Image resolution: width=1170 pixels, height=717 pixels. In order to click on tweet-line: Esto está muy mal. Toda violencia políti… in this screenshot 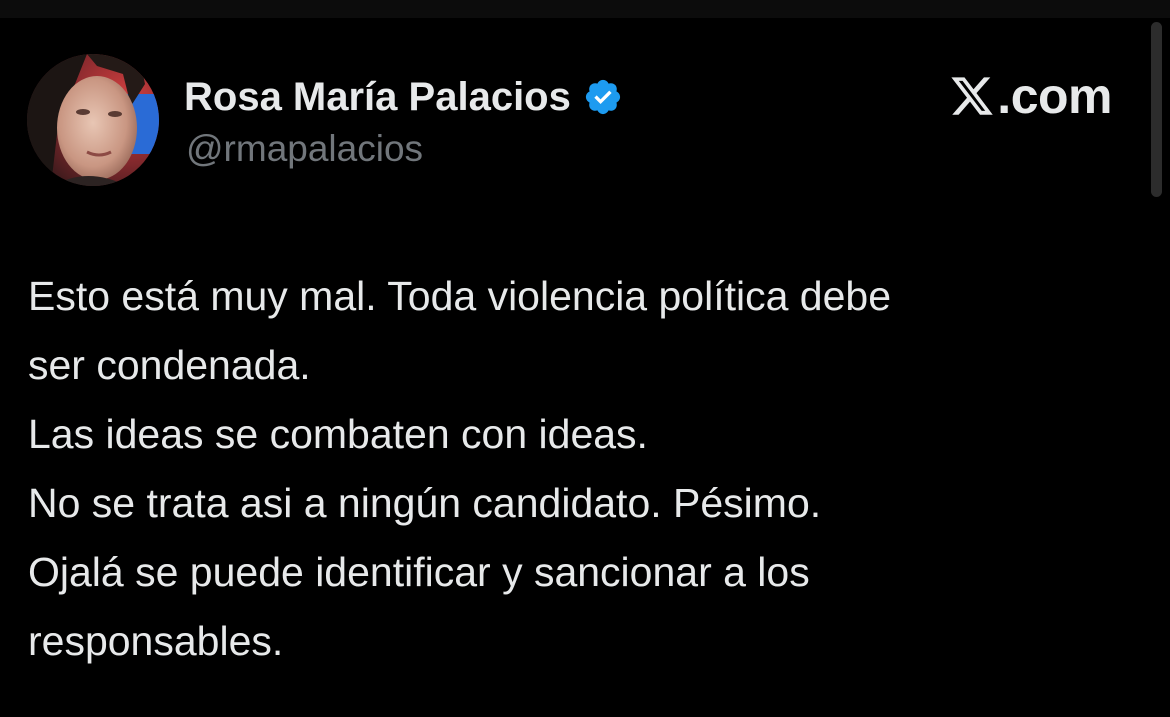, I will do `click(460, 296)`.